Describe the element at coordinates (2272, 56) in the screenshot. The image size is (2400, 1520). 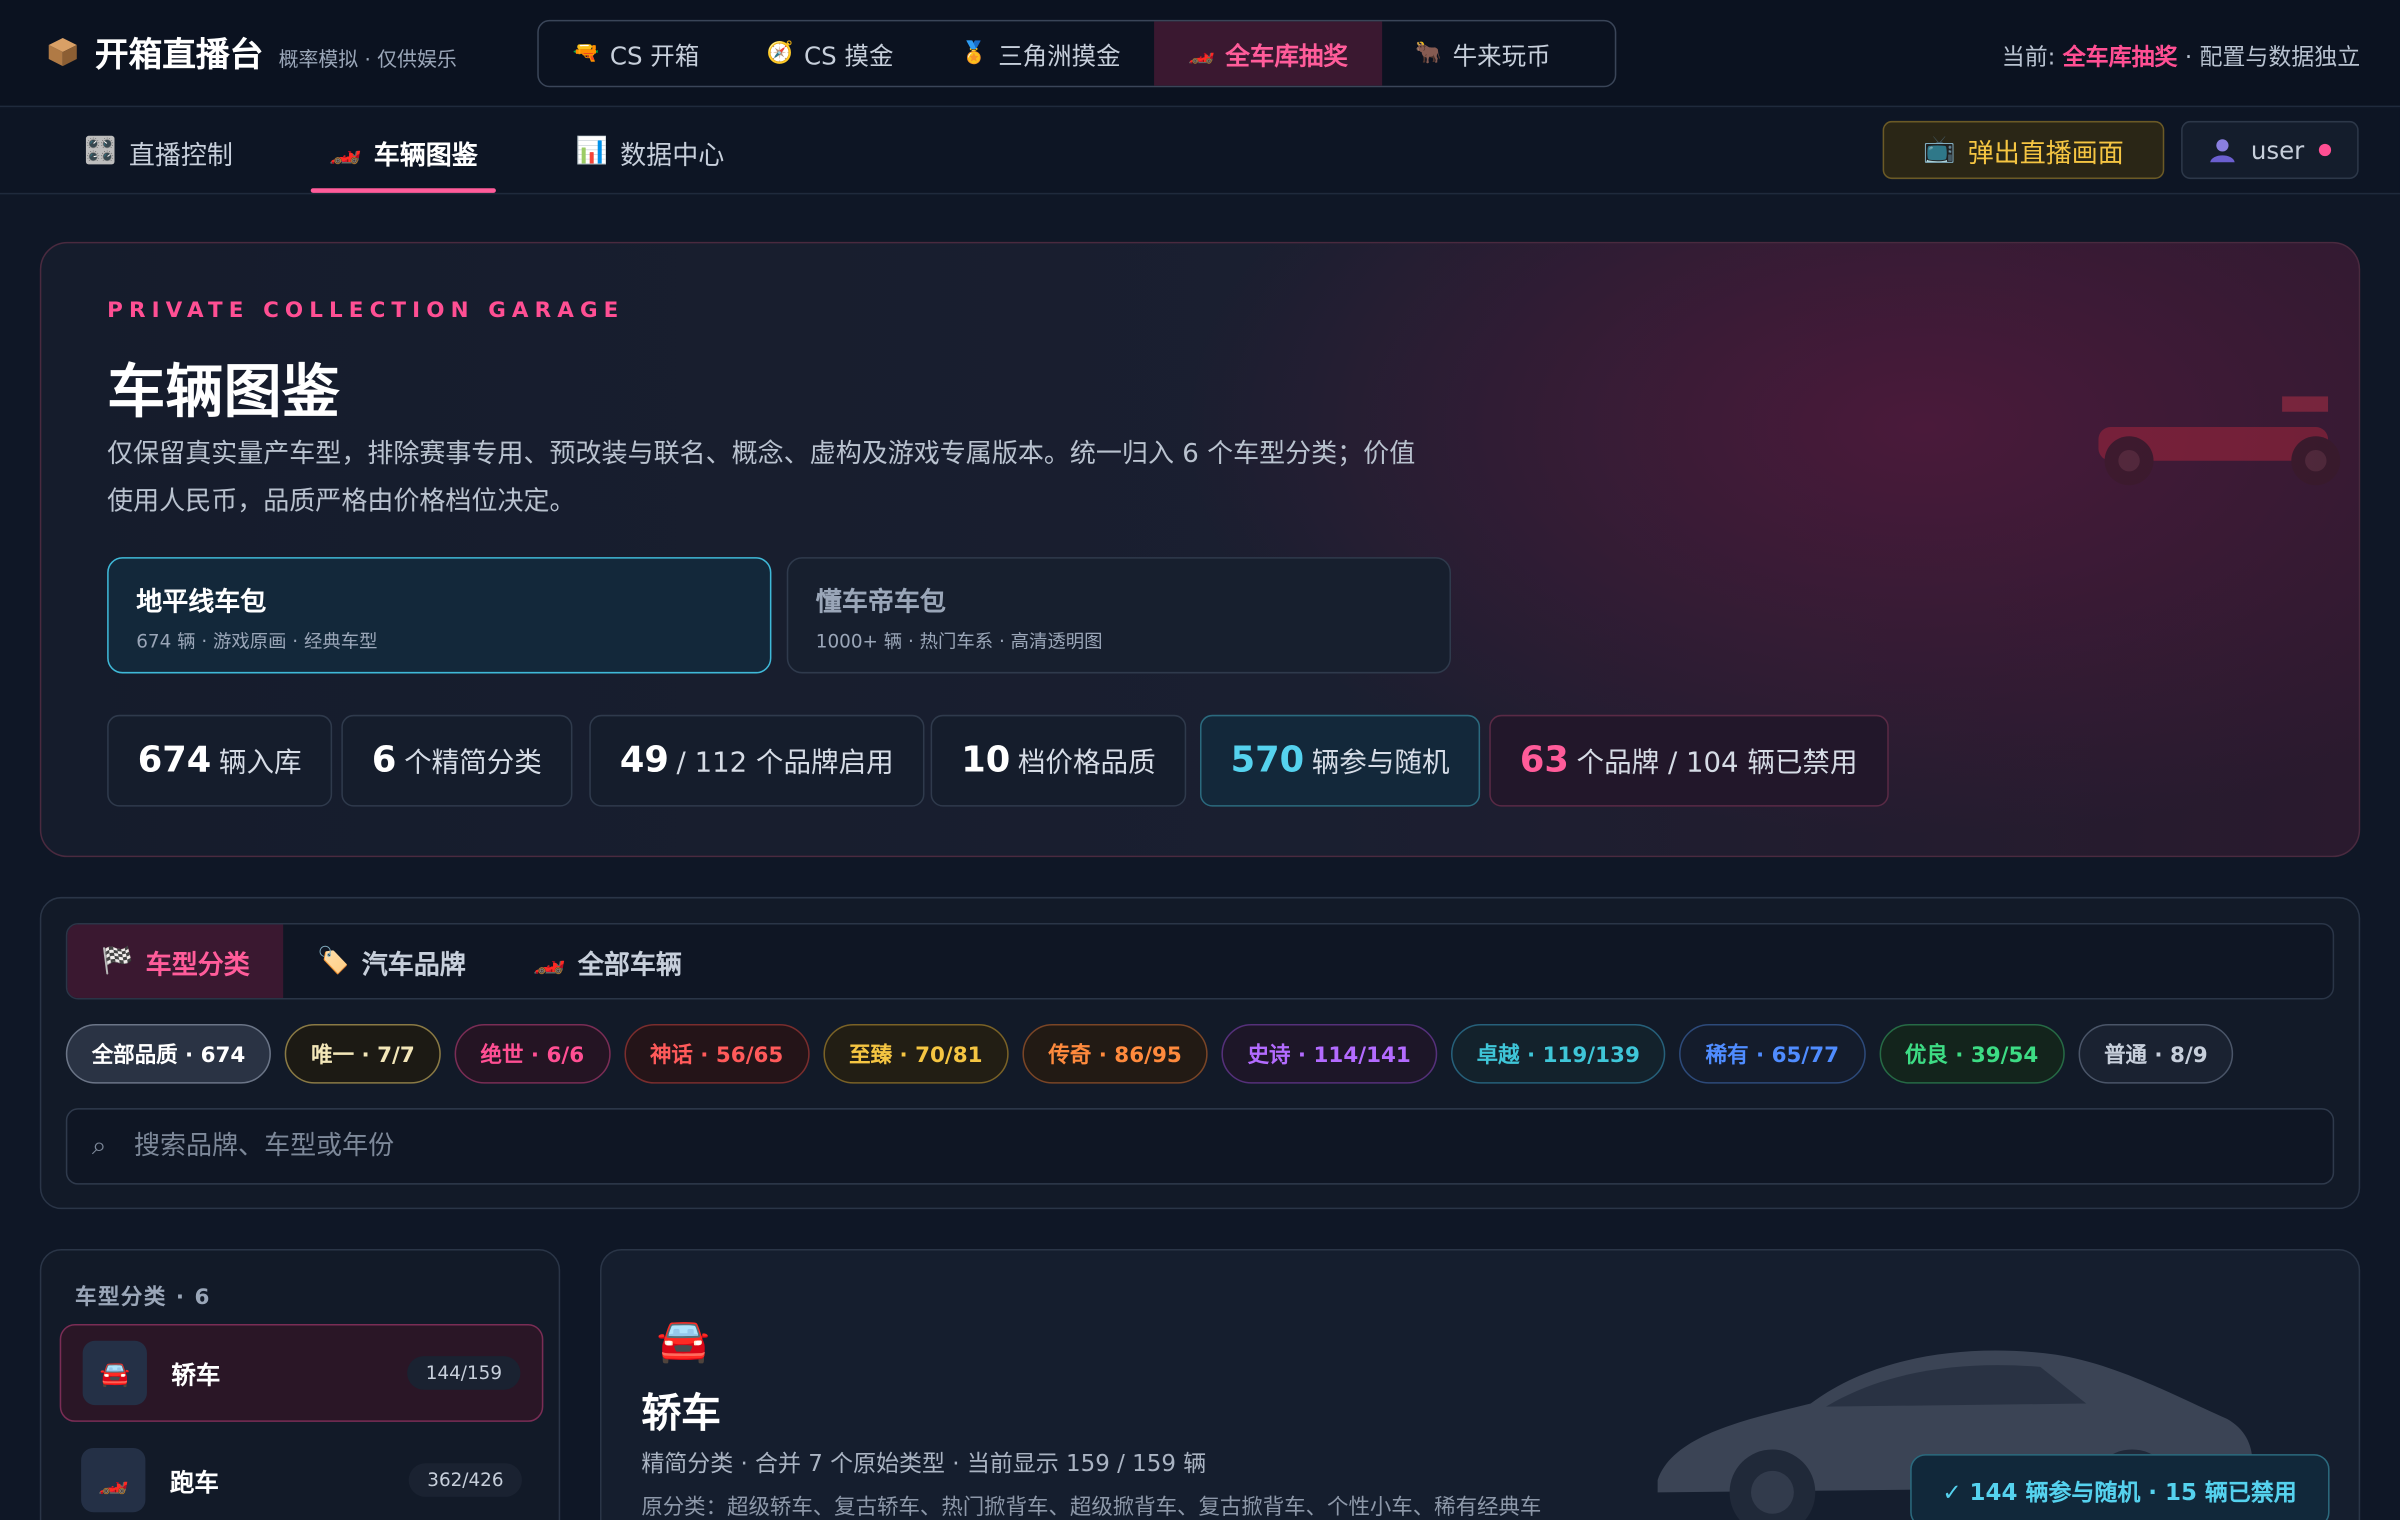
I see `current-suffix: · 配置与数据独立` at that location.